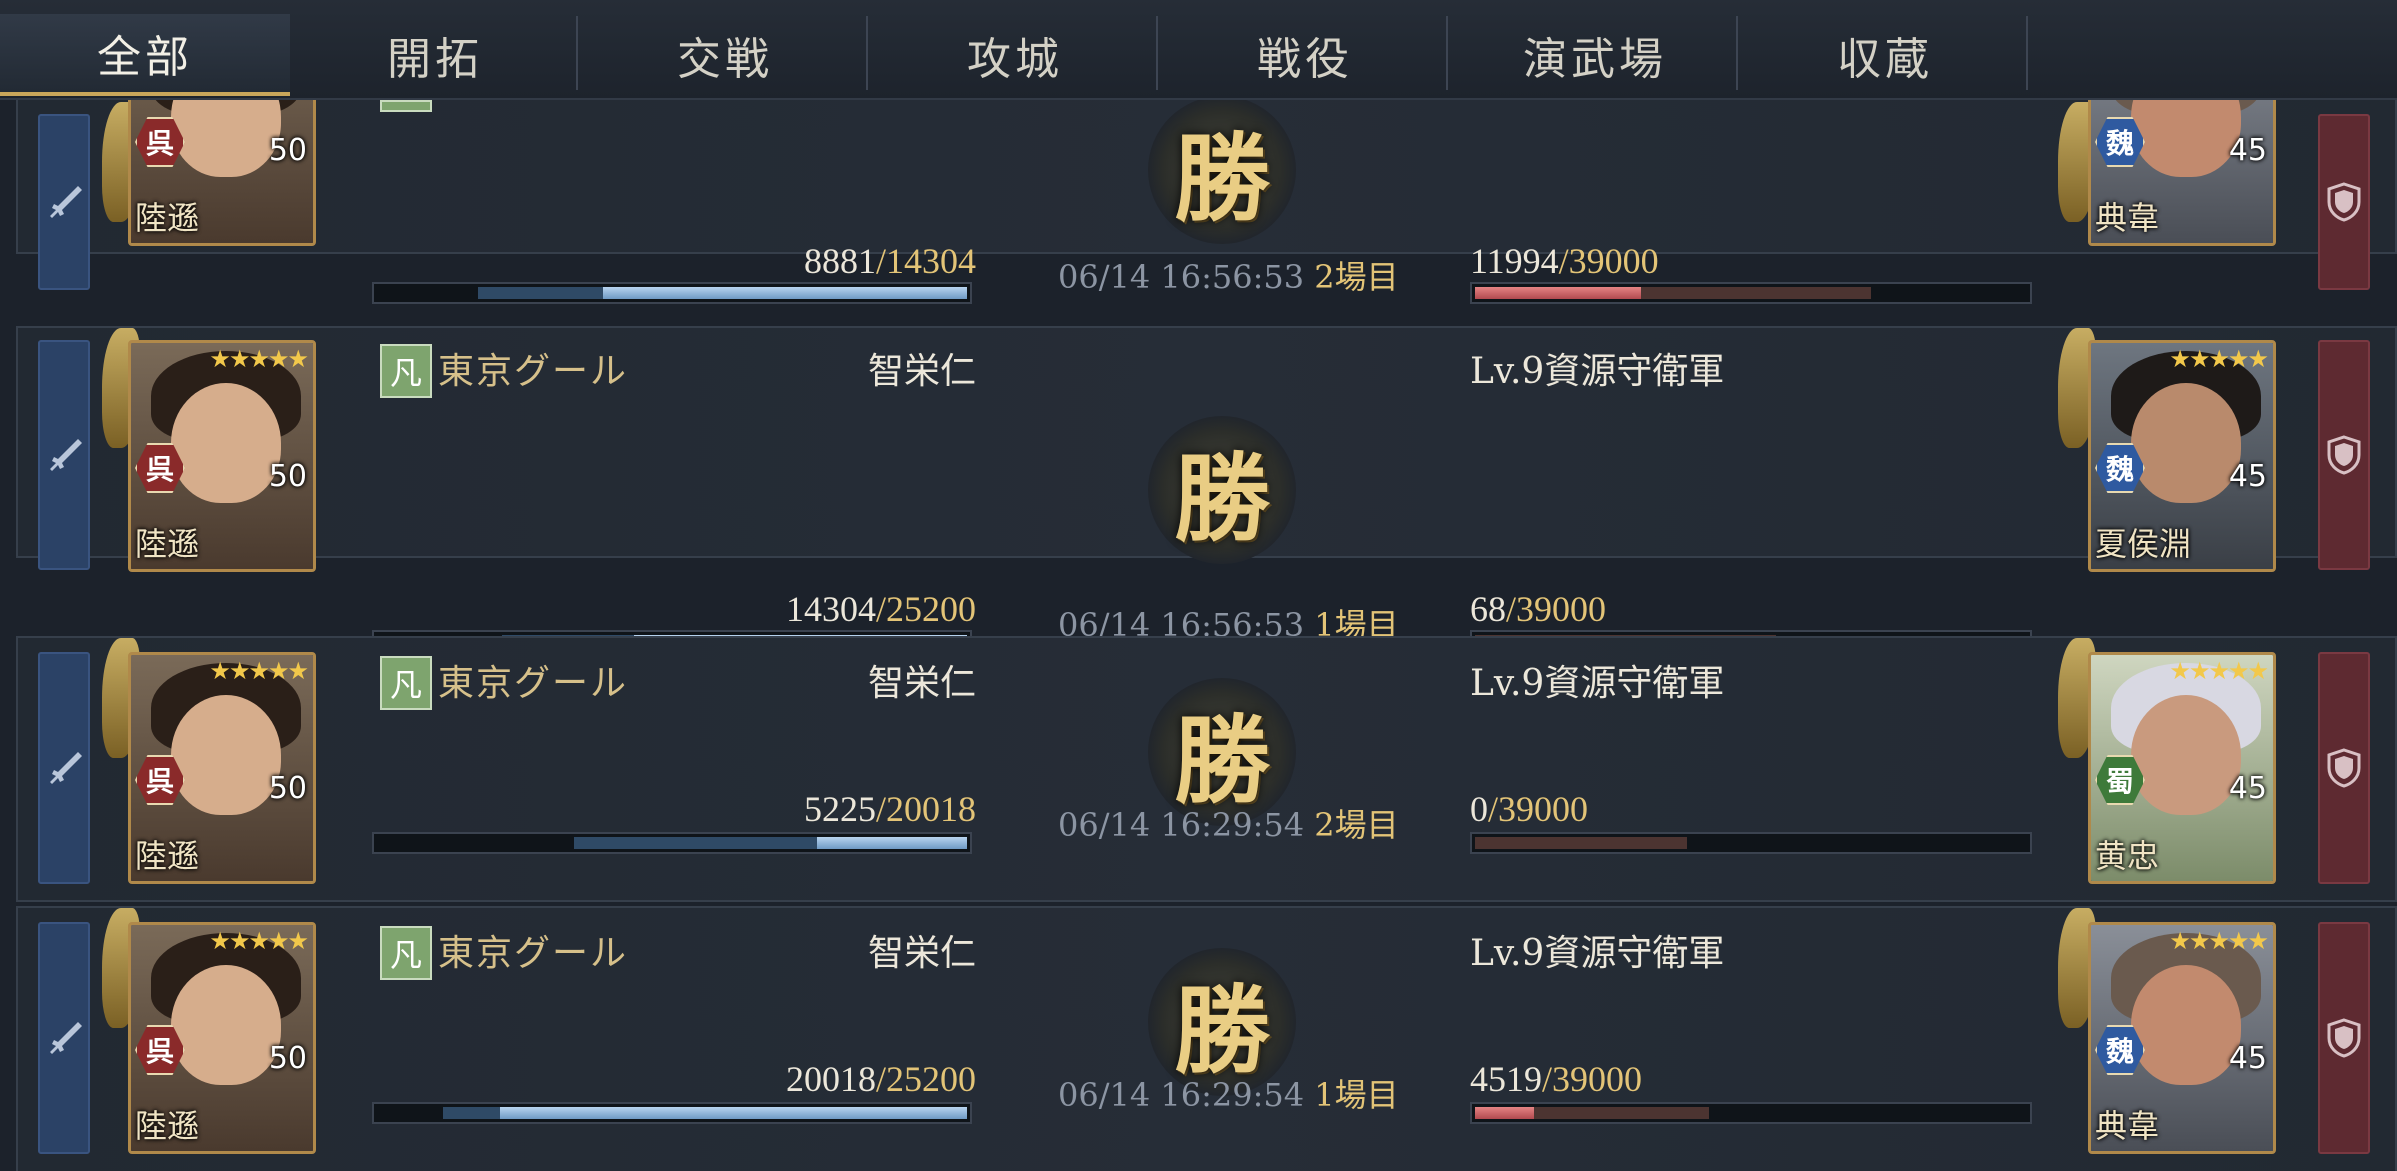  I want to click on tab-arena: 演武場, so click(1595, 55).